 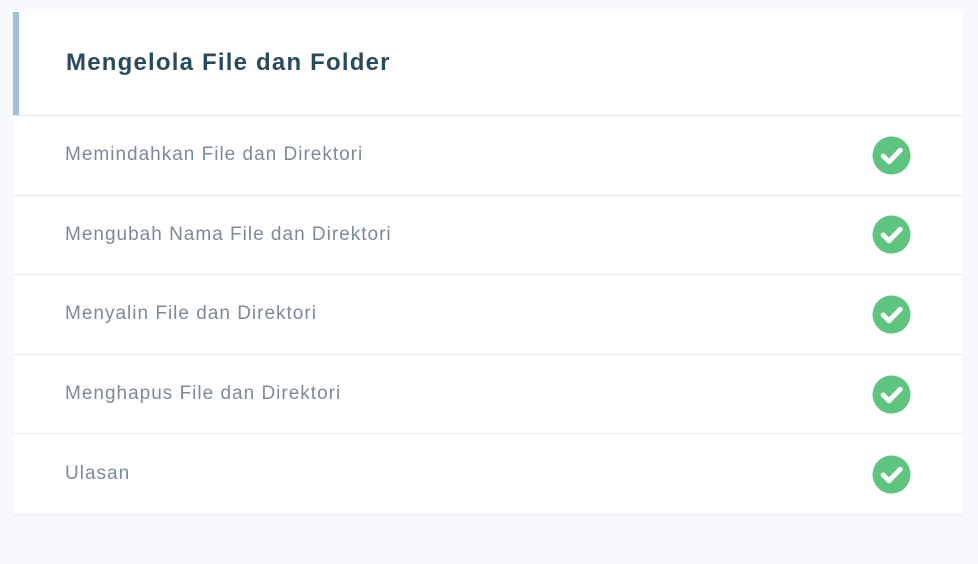 I want to click on lesson-label: Ulasan, so click(x=98, y=474).